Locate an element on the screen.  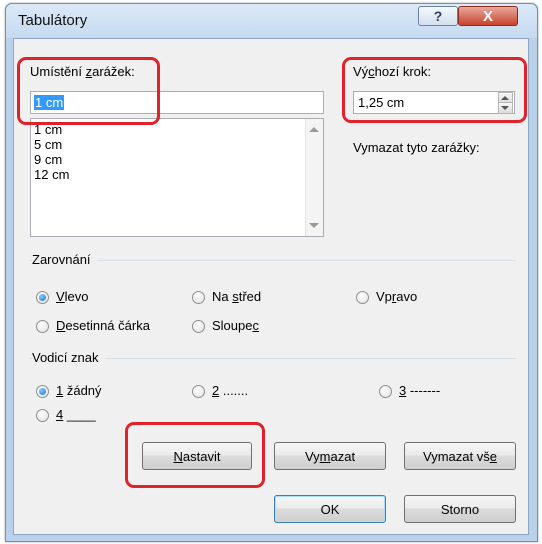
list-item: 9 cm is located at coordinates (50, 159).